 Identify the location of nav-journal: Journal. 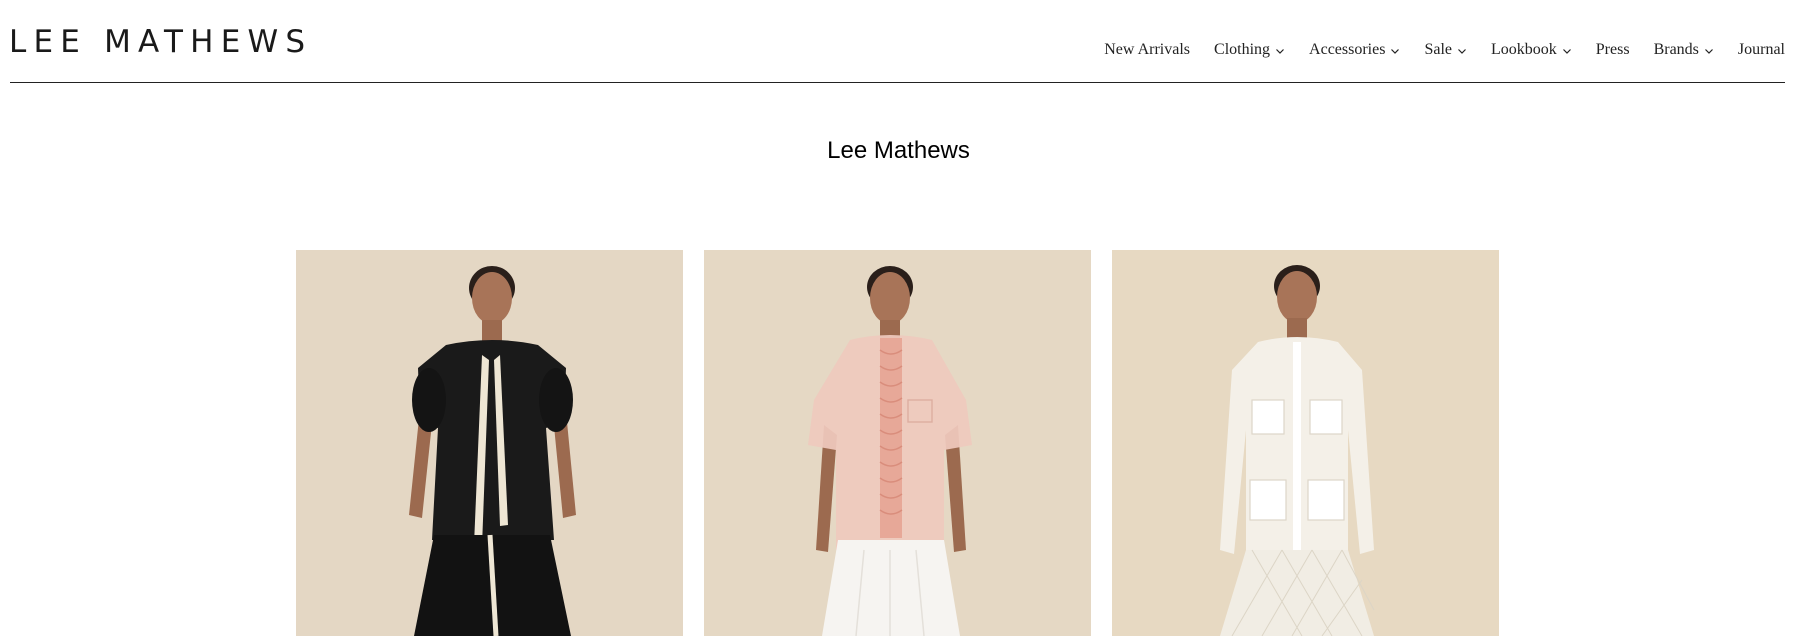
(1761, 50).